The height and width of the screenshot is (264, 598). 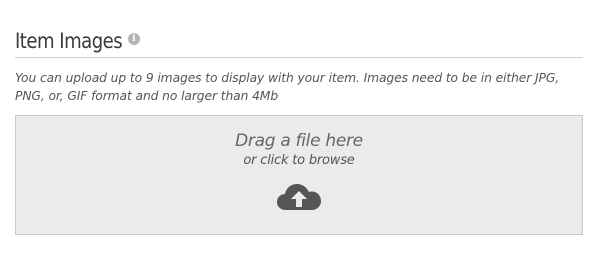 I want to click on section-header: Item Images, so click(x=299, y=41).